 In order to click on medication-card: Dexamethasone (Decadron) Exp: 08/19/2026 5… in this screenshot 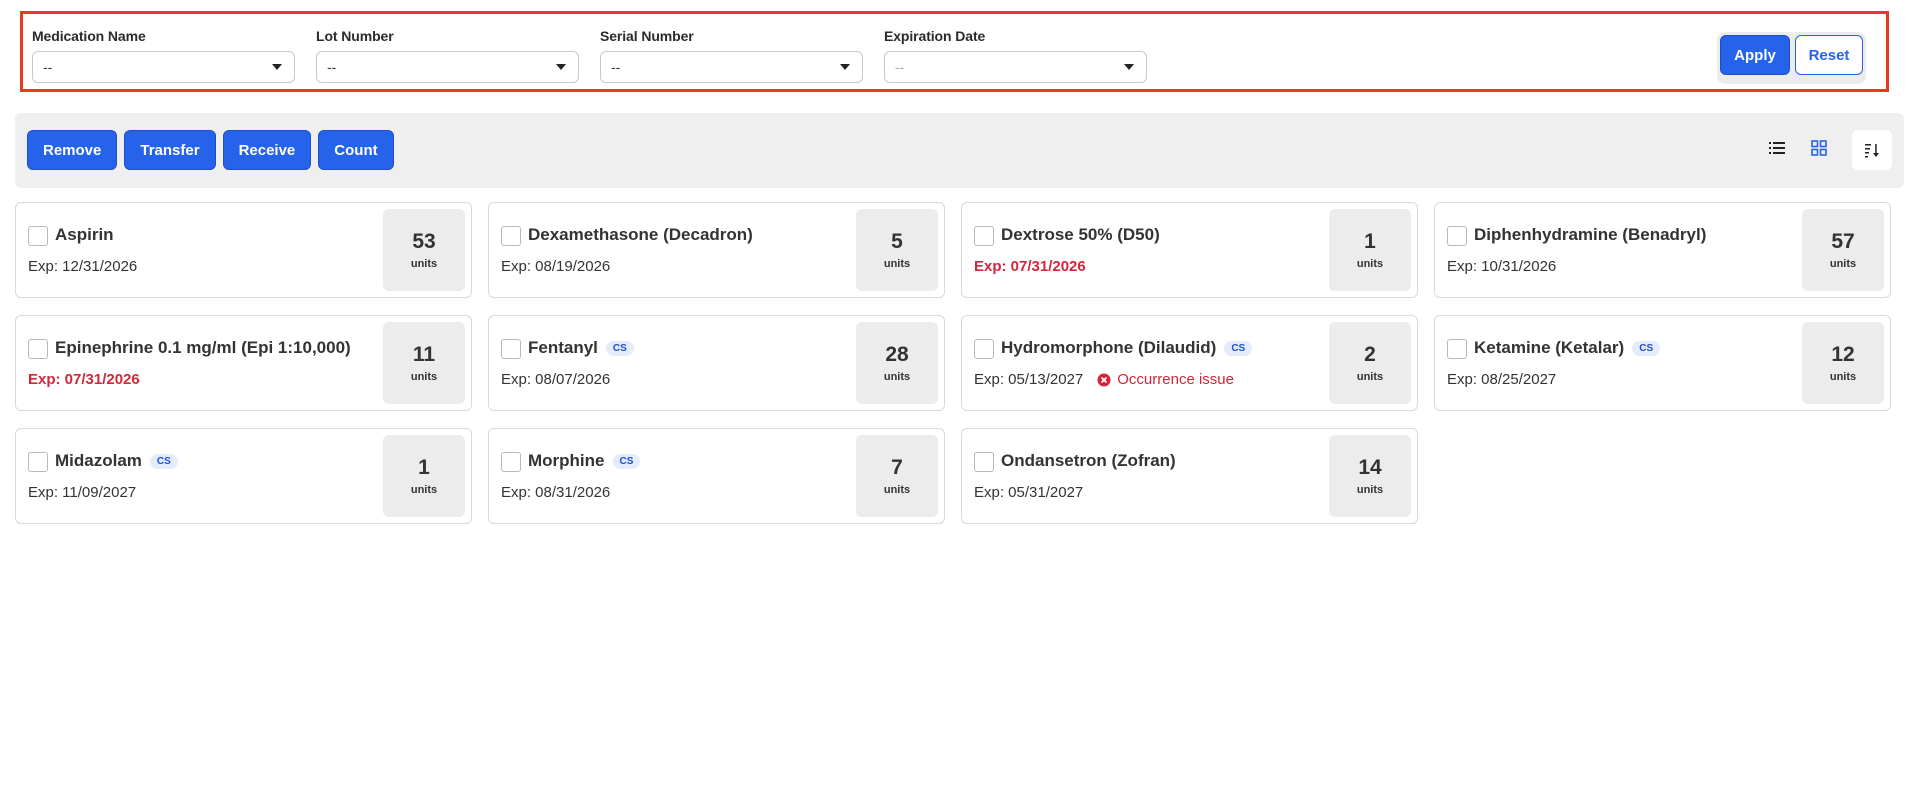, I will do `click(716, 250)`.